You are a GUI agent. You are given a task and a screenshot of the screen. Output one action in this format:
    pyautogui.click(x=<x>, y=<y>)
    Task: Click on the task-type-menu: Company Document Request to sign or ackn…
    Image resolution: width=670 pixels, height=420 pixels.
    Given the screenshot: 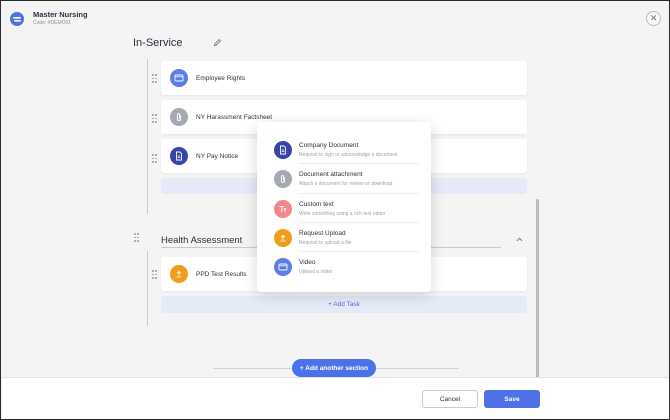 What is the action you would take?
    pyautogui.click(x=344, y=207)
    